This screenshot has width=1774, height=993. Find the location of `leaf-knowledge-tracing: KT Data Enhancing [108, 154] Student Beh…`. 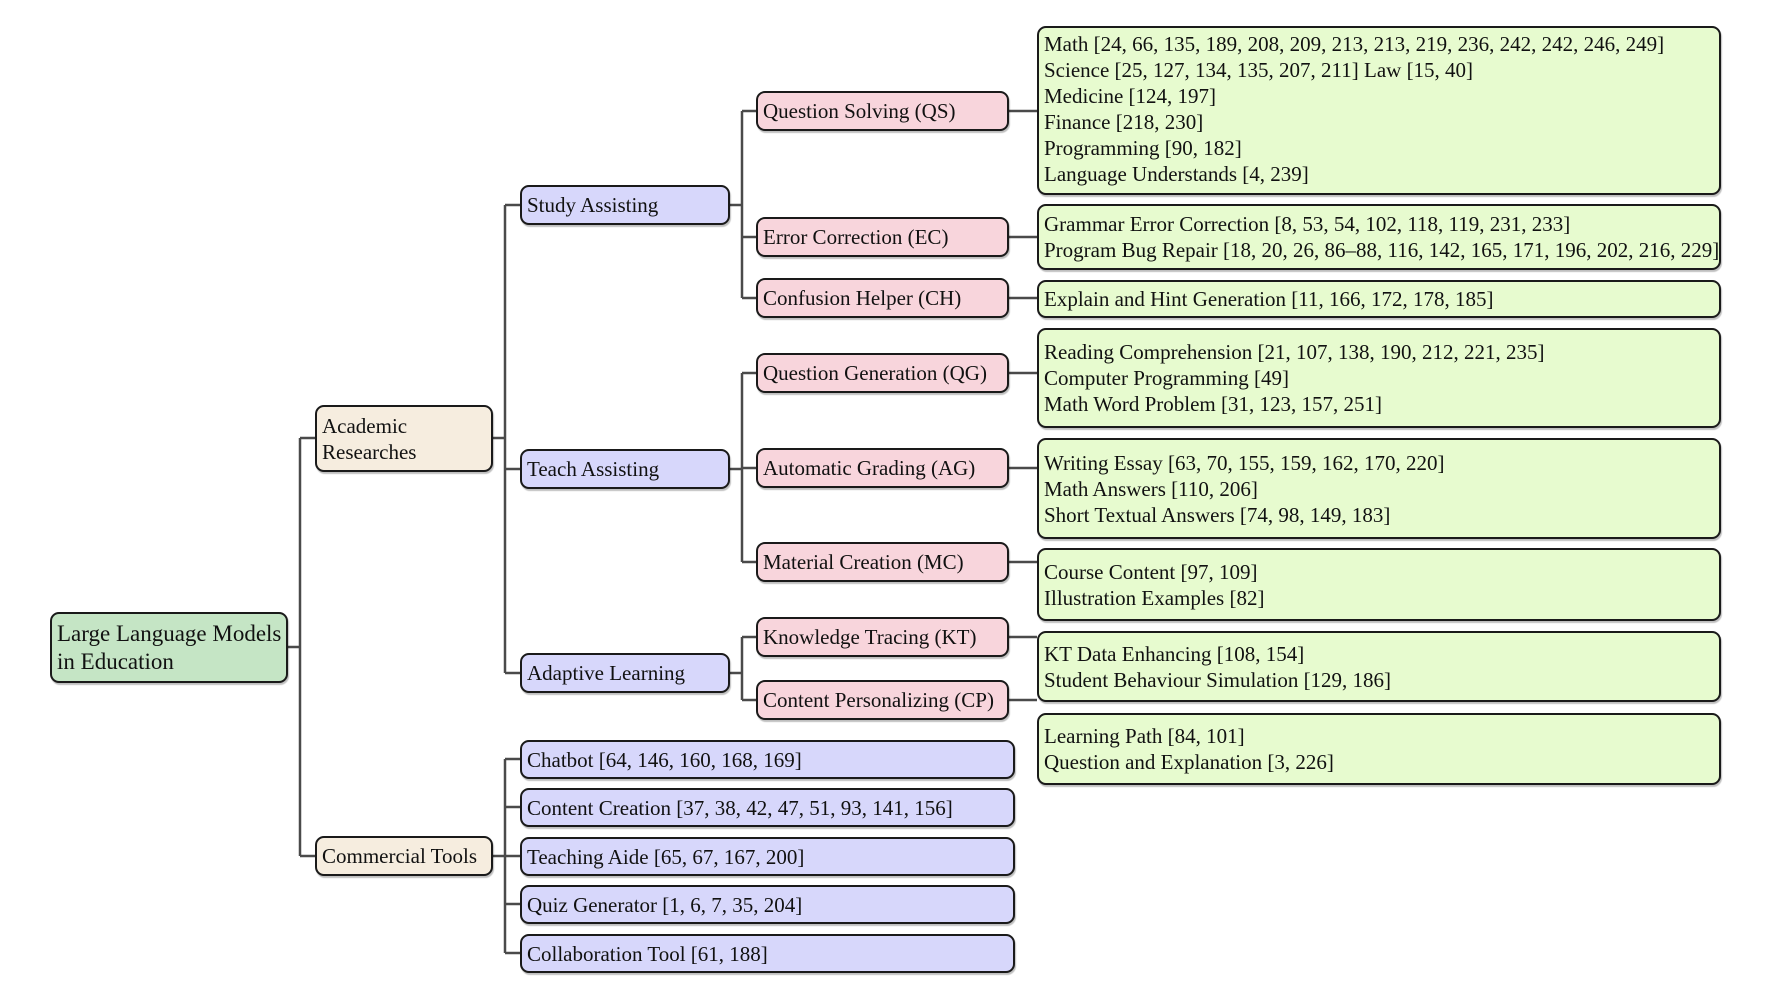

leaf-knowledge-tracing: KT Data Enhancing [108, 154] Student Beh… is located at coordinates (1379, 666).